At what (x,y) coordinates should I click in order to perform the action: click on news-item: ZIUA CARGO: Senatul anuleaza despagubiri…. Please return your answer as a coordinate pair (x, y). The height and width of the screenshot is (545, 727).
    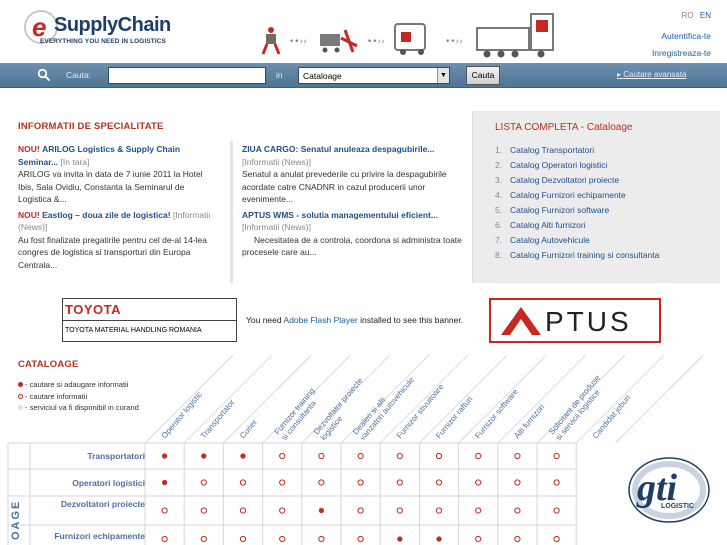
    Looking at the image, I should click on (352, 174).